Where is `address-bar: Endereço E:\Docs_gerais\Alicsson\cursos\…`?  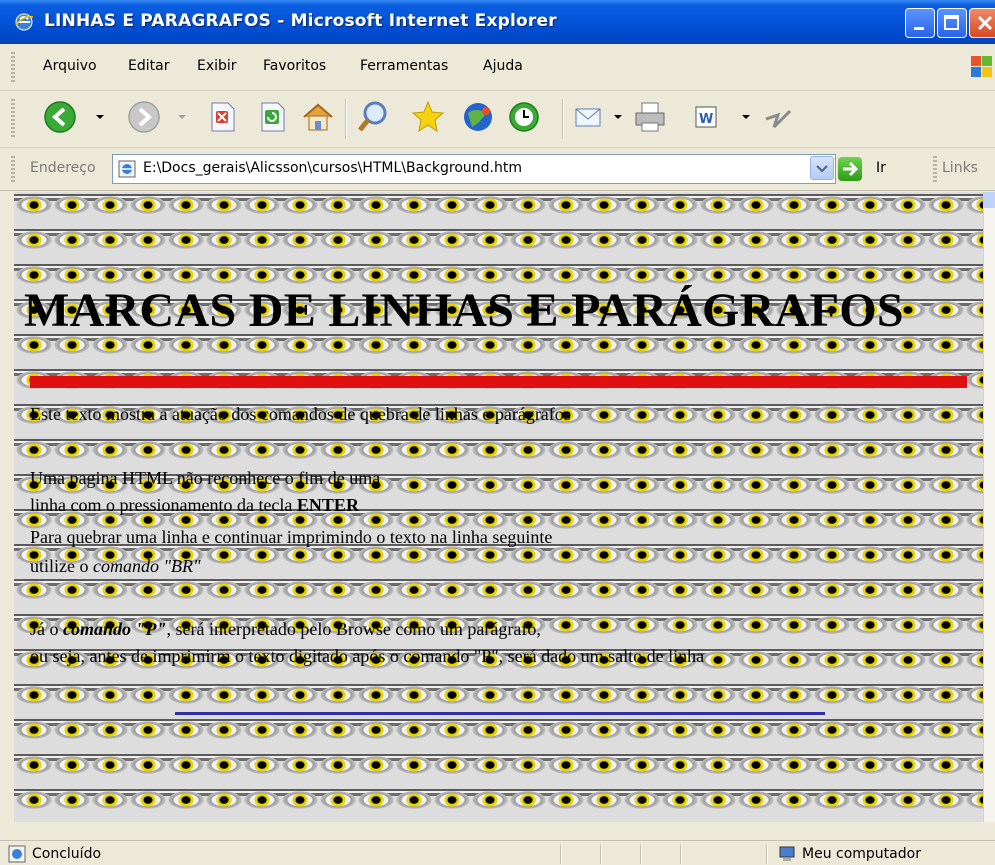 address-bar: Endereço E:\Docs_gerais\Alicsson\cursos\… is located at coordinates (497, 169).